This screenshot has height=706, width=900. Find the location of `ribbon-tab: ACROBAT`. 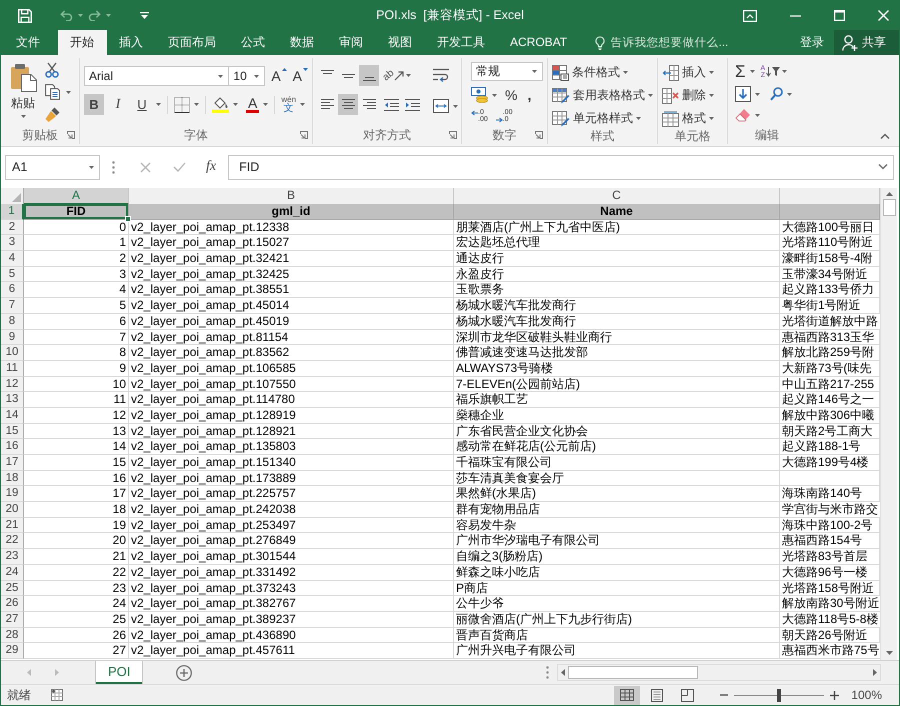

ribbon-tab: ACROBAT is located at coordinates (539, 42).